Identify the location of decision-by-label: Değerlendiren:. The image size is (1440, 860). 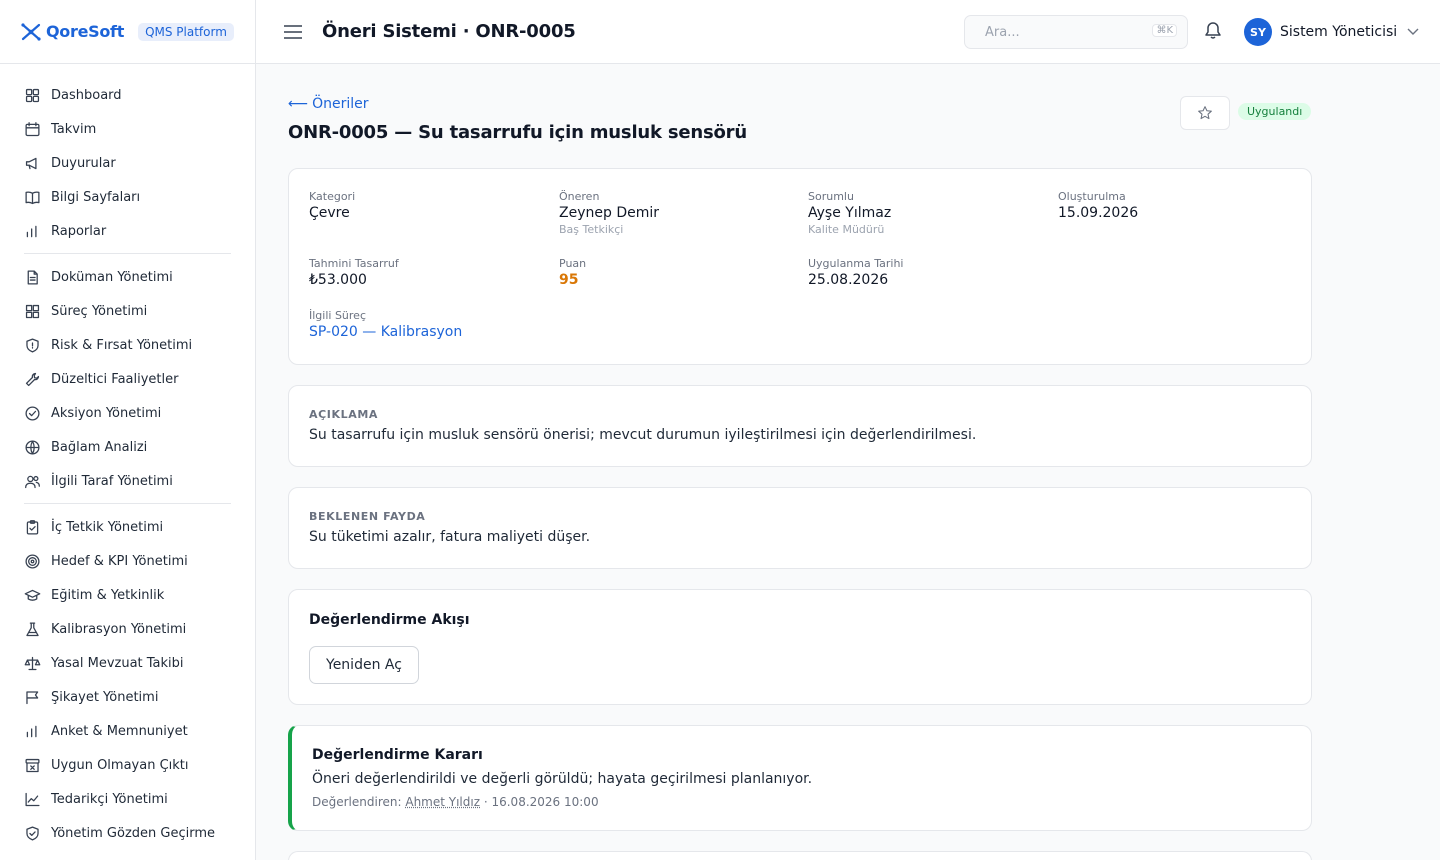
(357, 802).